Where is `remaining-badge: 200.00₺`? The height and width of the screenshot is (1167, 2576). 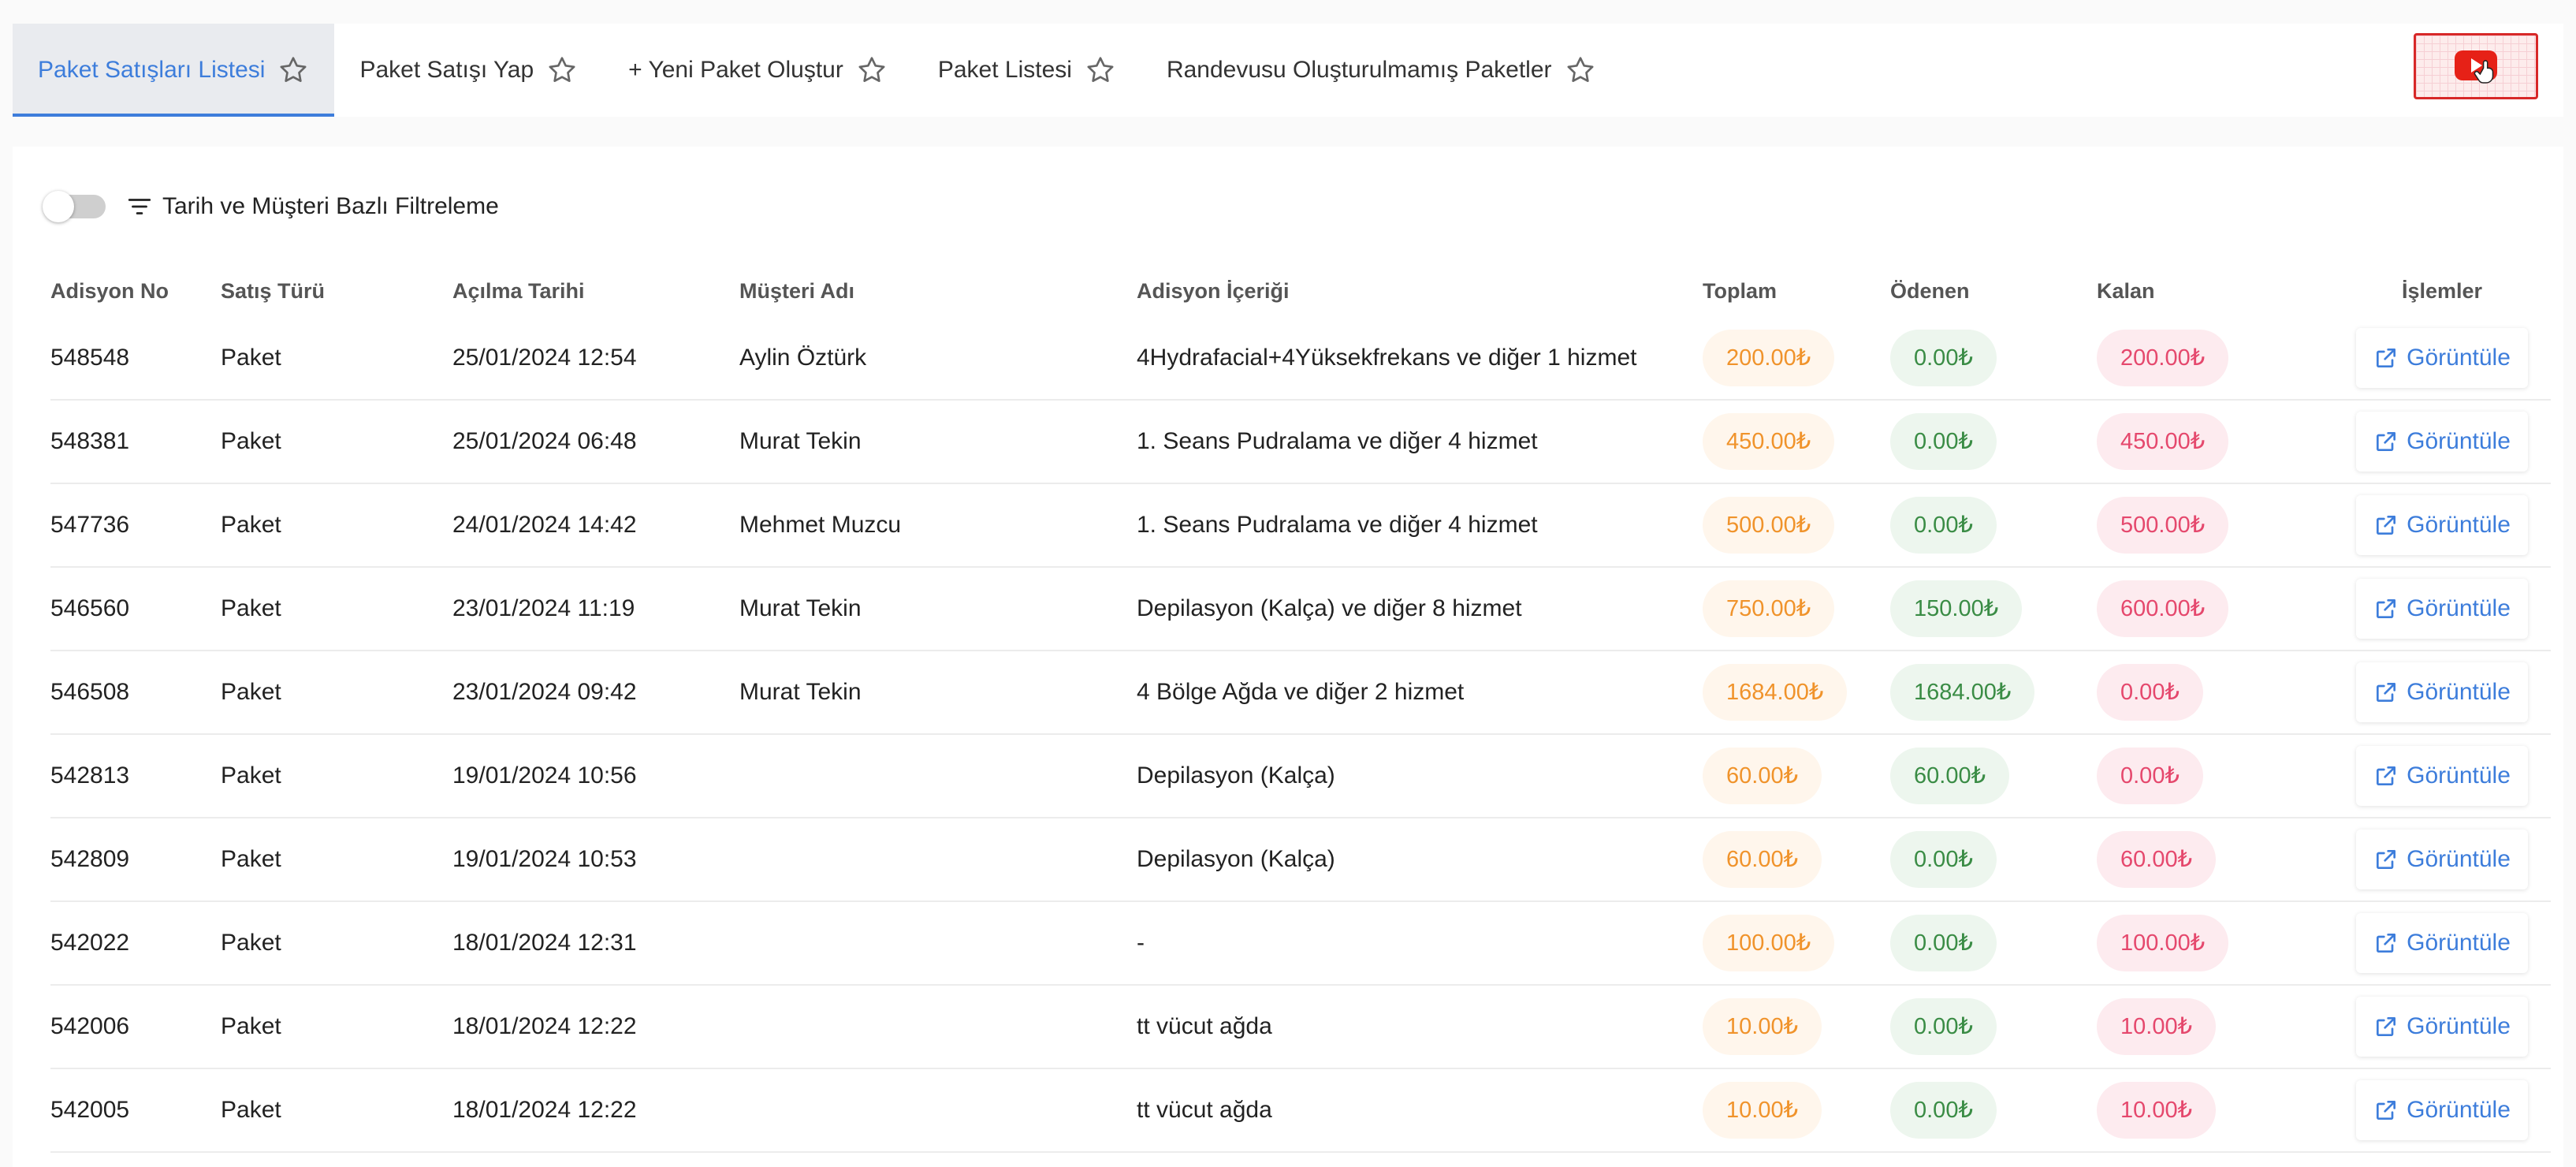
remaining-badge: 200.00₺ is located at coordinates (2163, 358).